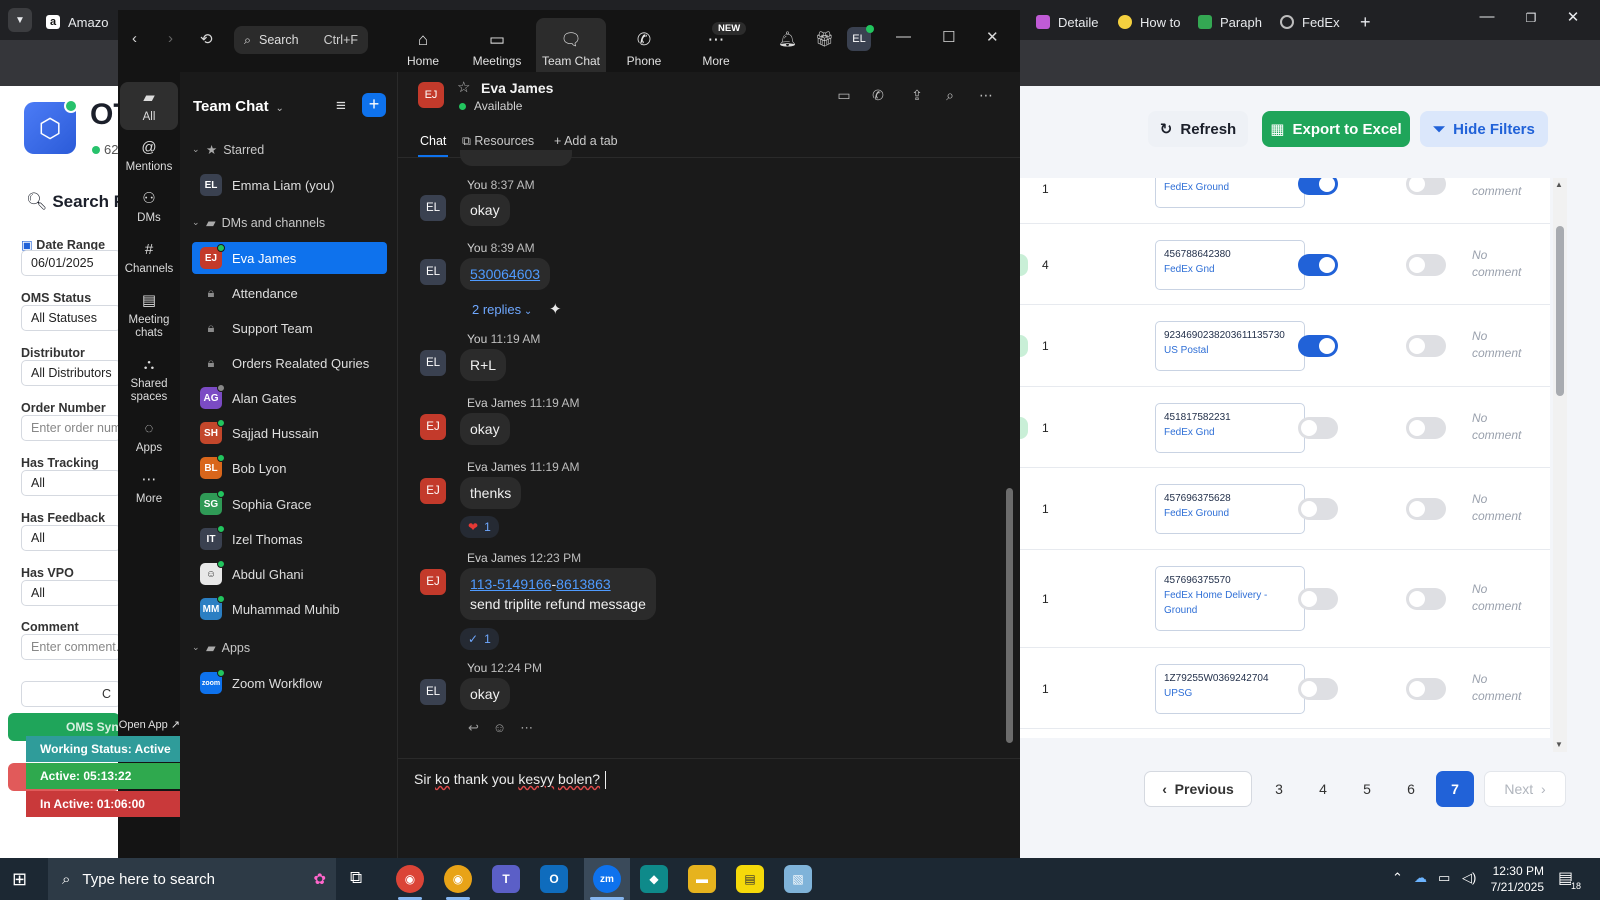 The image size is (1600, 900). What do you see at coordinates (433, 145) in the screenshot?
I see `tab-chat: Chat` at bounding box center [433, 145].